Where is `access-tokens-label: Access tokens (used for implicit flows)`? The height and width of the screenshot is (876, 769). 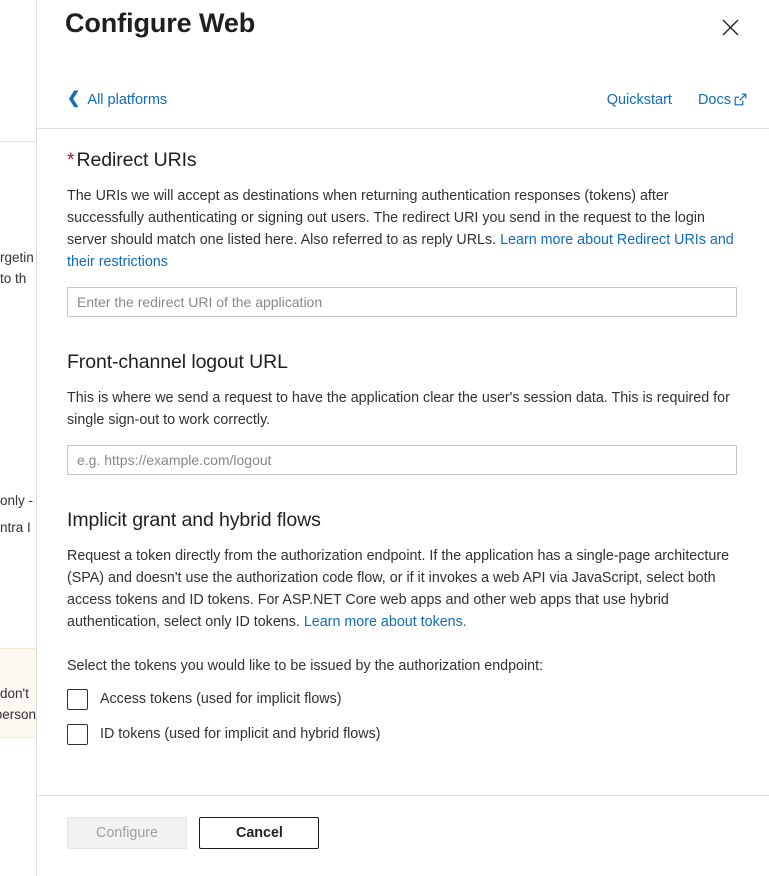 access-tokens-label: Access tokens (used for implicit flows) is located at coordinates (221, 699).